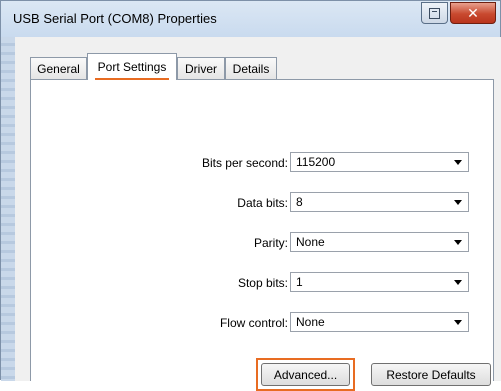  Describe the element at coordinates (262, 203) in the screenshot. I see `data-bits-label: Data bits:` at that location.